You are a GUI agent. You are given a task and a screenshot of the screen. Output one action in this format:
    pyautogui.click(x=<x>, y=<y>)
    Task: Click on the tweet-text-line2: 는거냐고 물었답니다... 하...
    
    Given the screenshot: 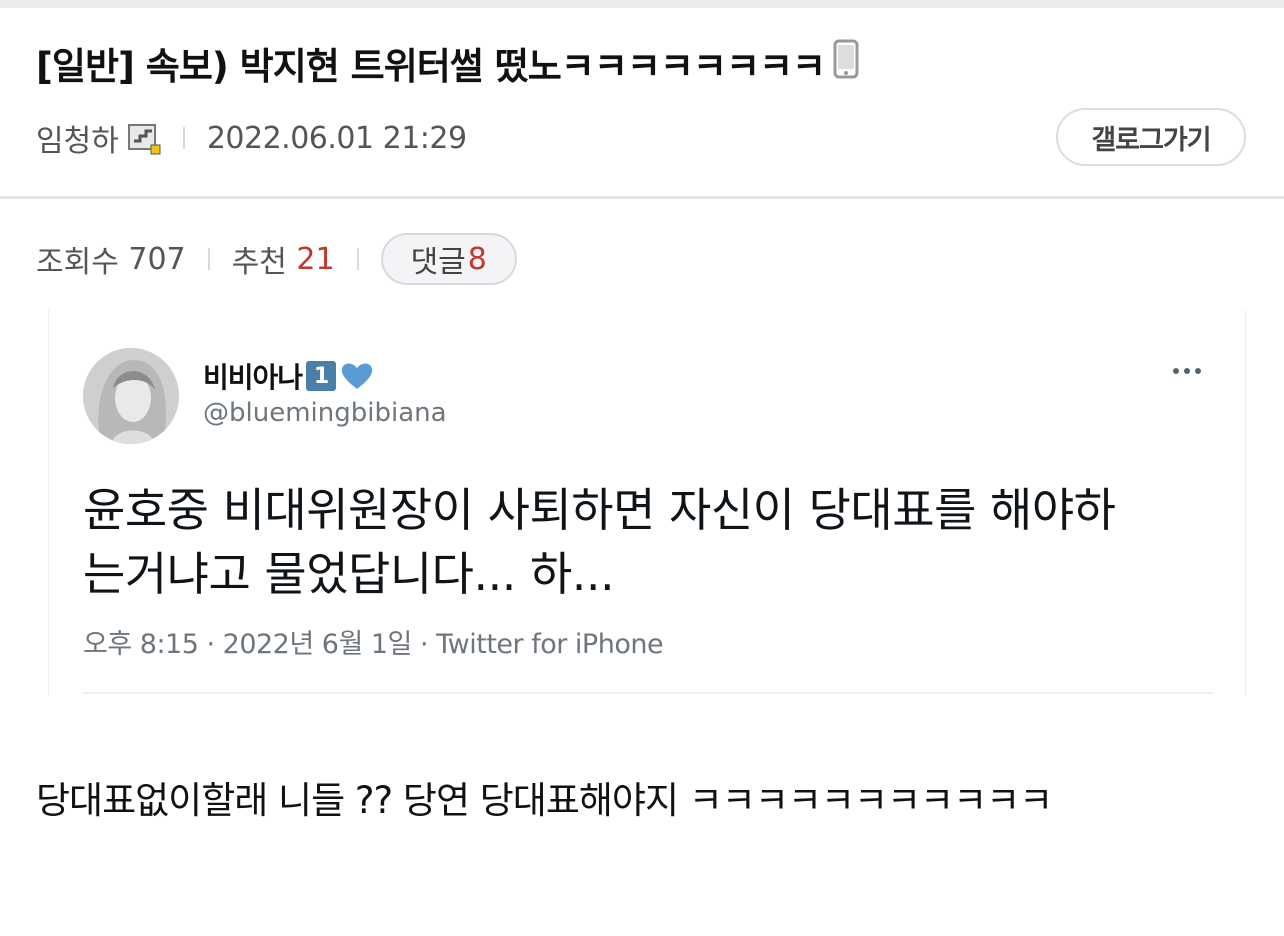 What is the action you would take?
    pyautogui.click(x=349, y=574)
    